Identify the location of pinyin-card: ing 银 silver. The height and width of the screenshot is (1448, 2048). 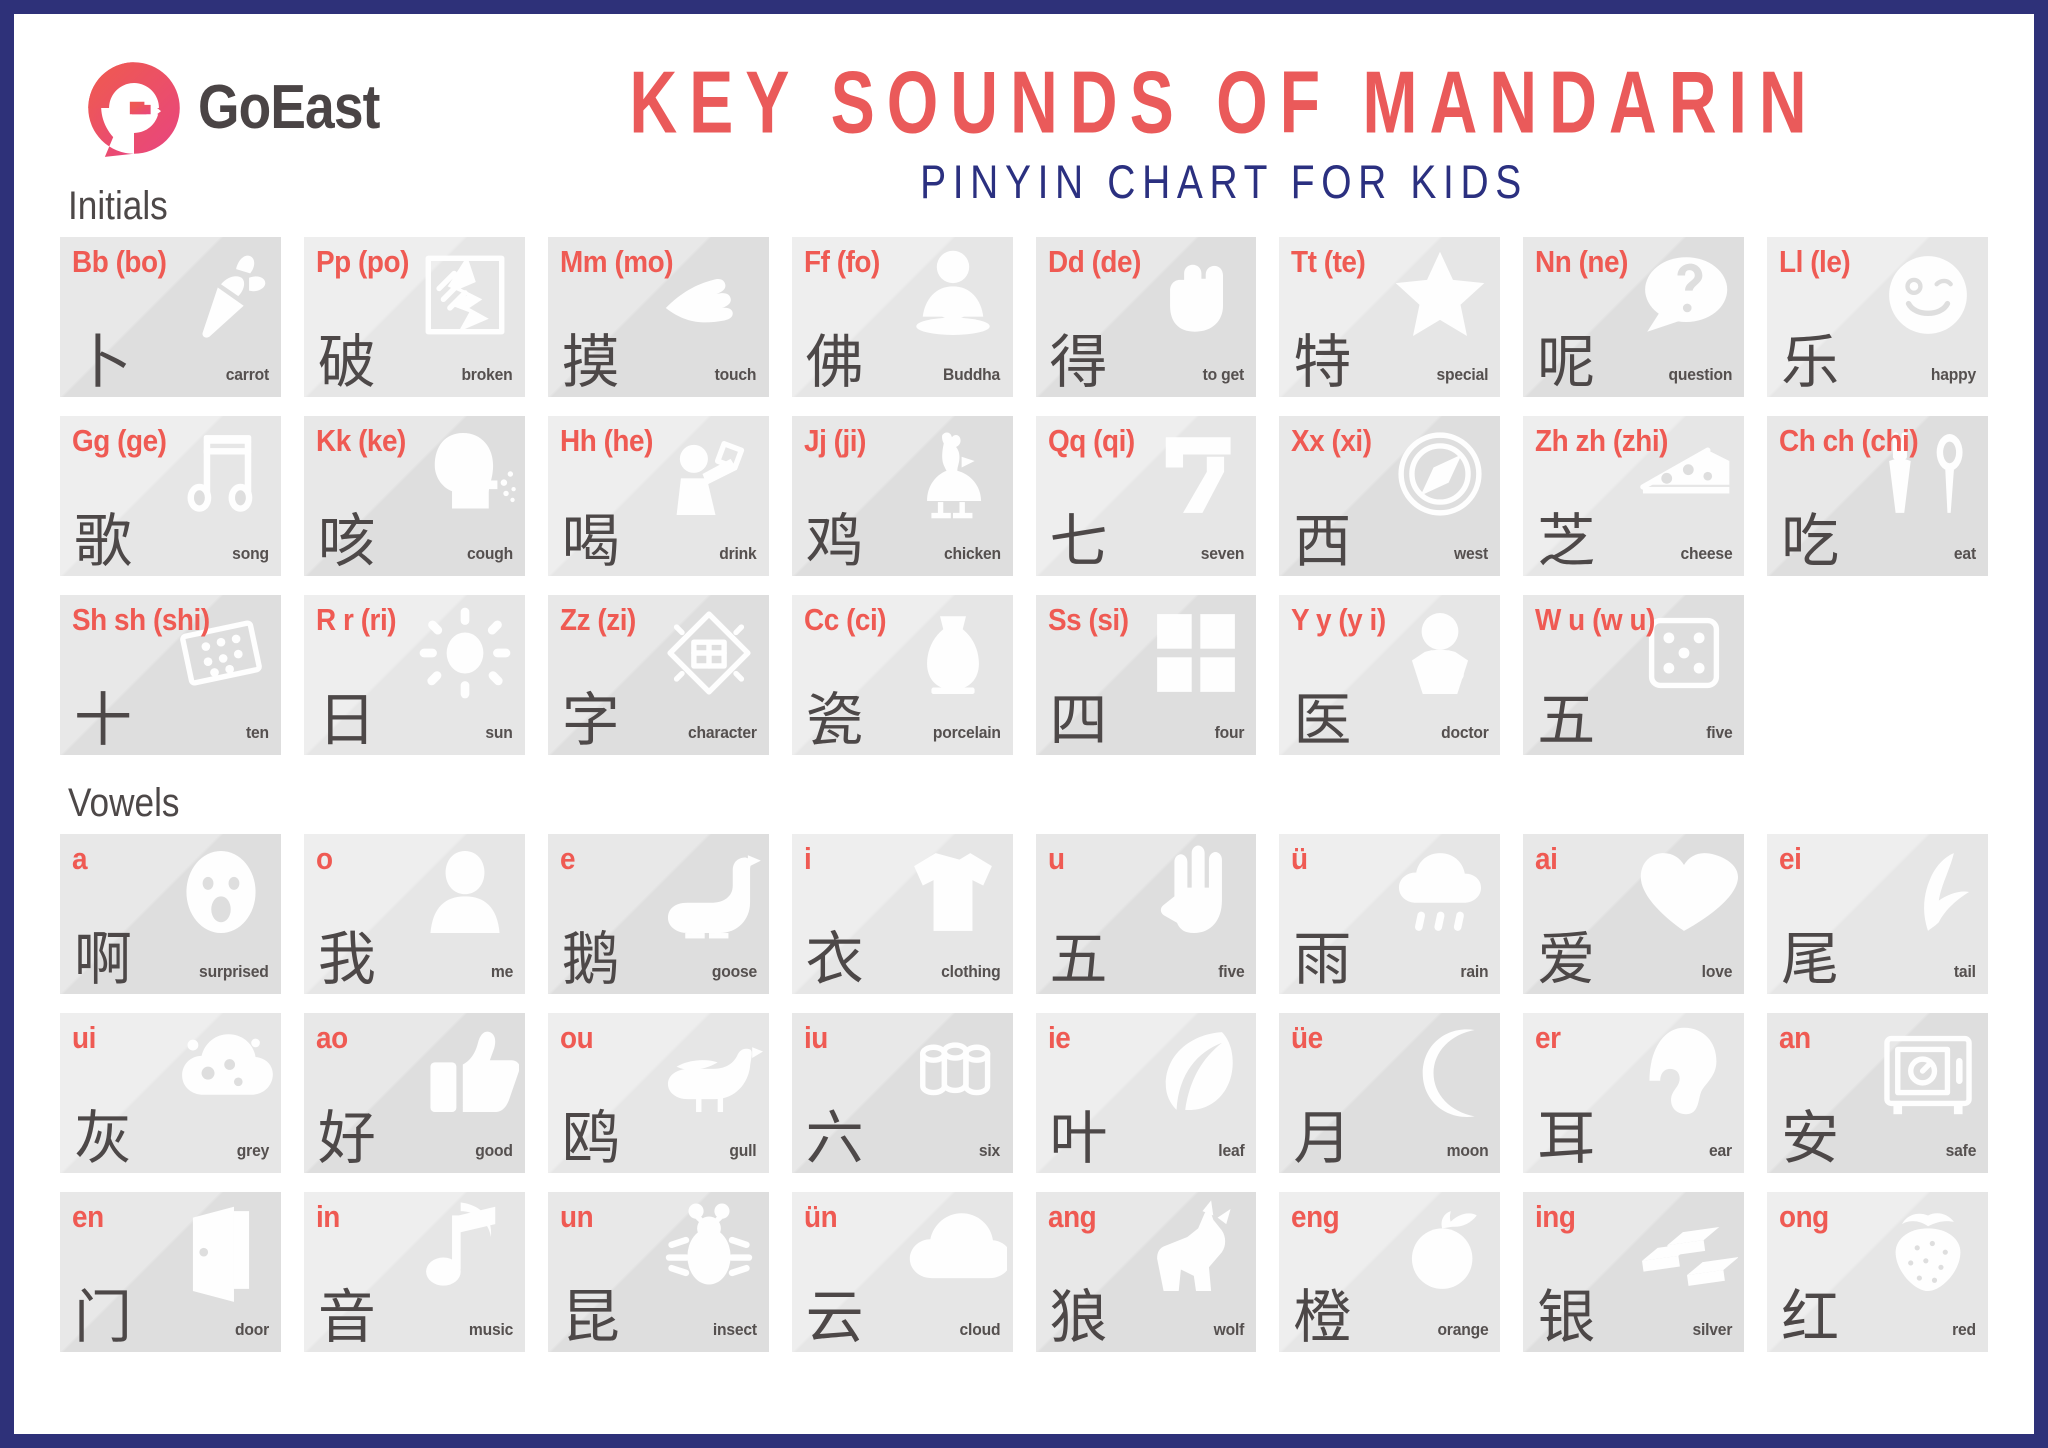
(1634, 1272).